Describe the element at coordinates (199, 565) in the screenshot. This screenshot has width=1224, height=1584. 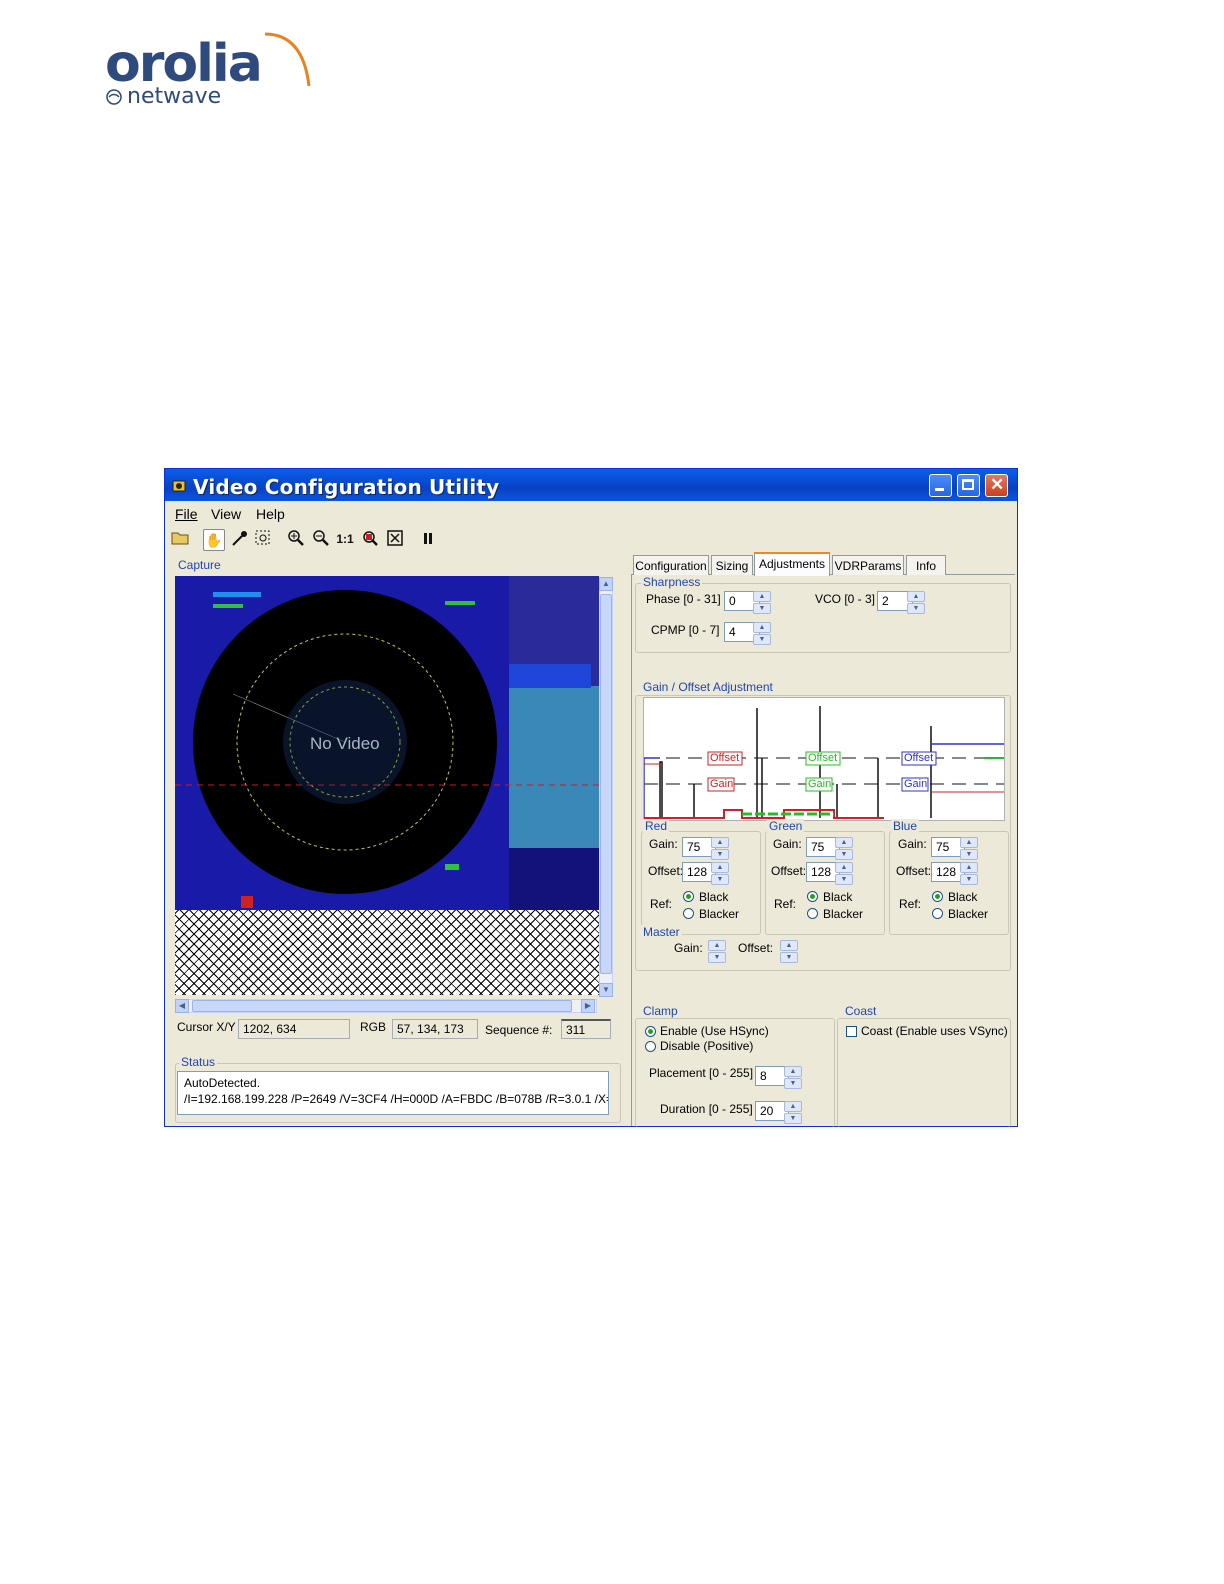
I see `capture-label: Capture` at that location.